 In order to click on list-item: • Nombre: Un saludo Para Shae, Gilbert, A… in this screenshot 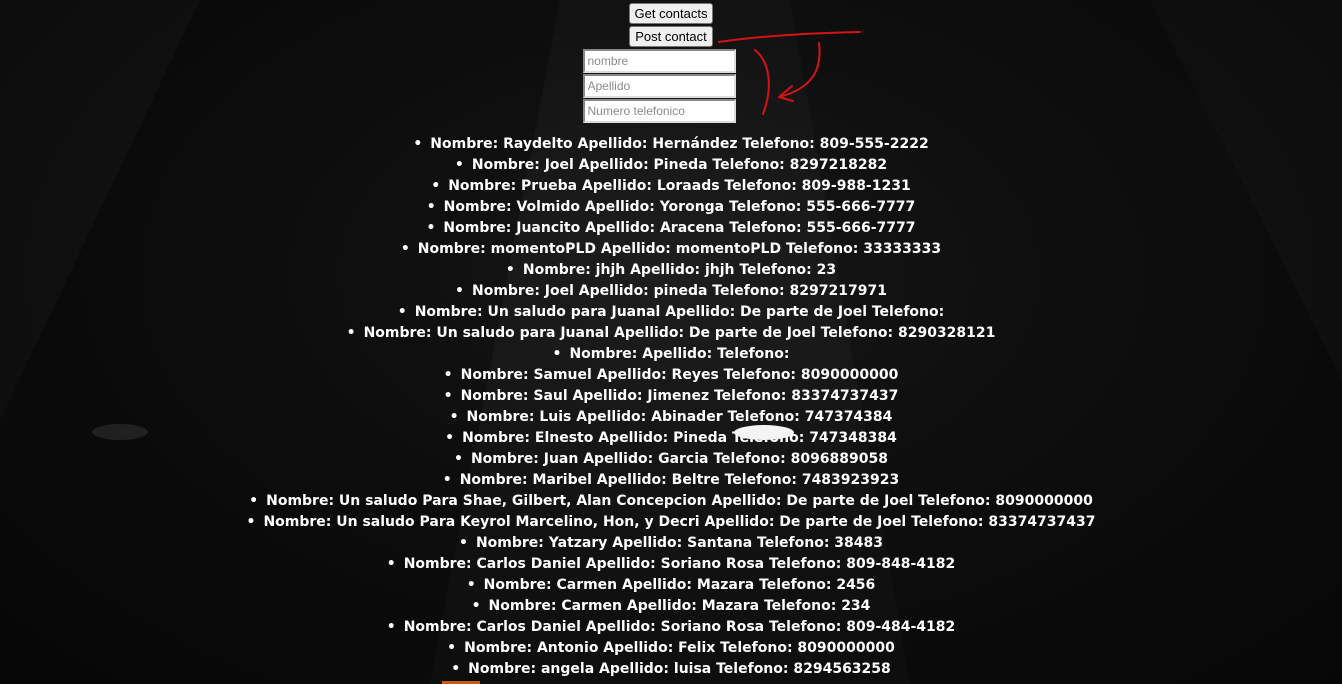, I will do `click(671, 501)`.